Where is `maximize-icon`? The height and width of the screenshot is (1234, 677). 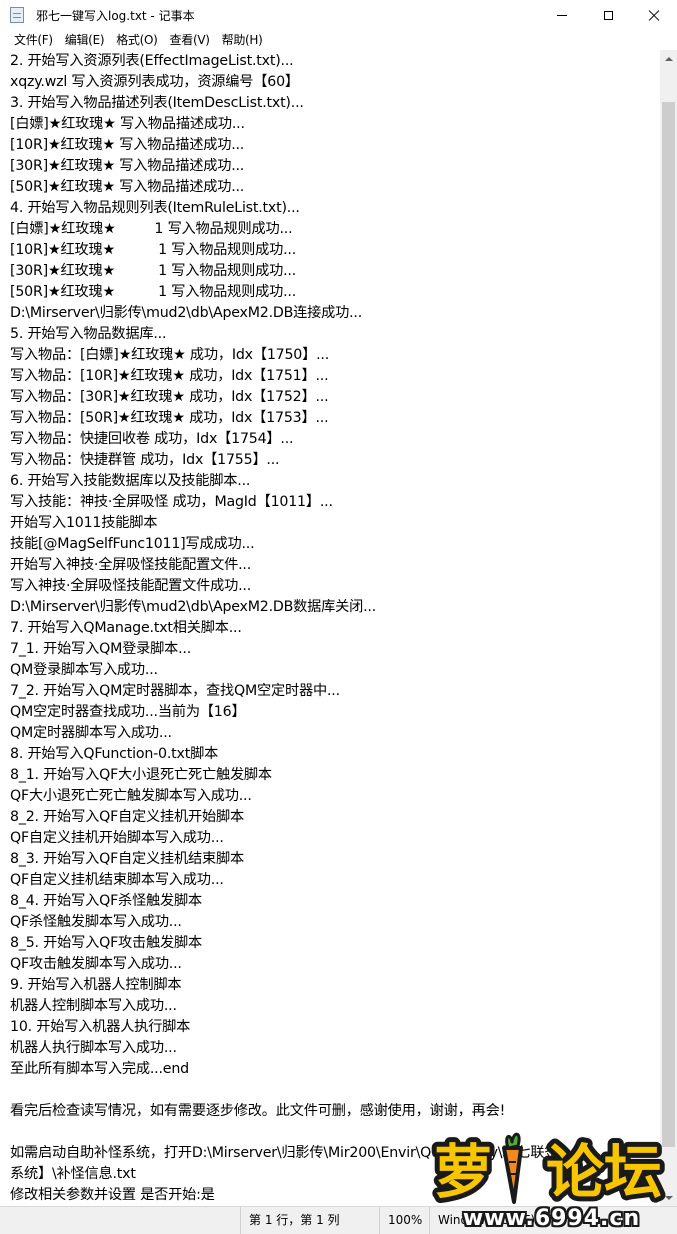
maximize-icon is located at coordinates (608, 15).